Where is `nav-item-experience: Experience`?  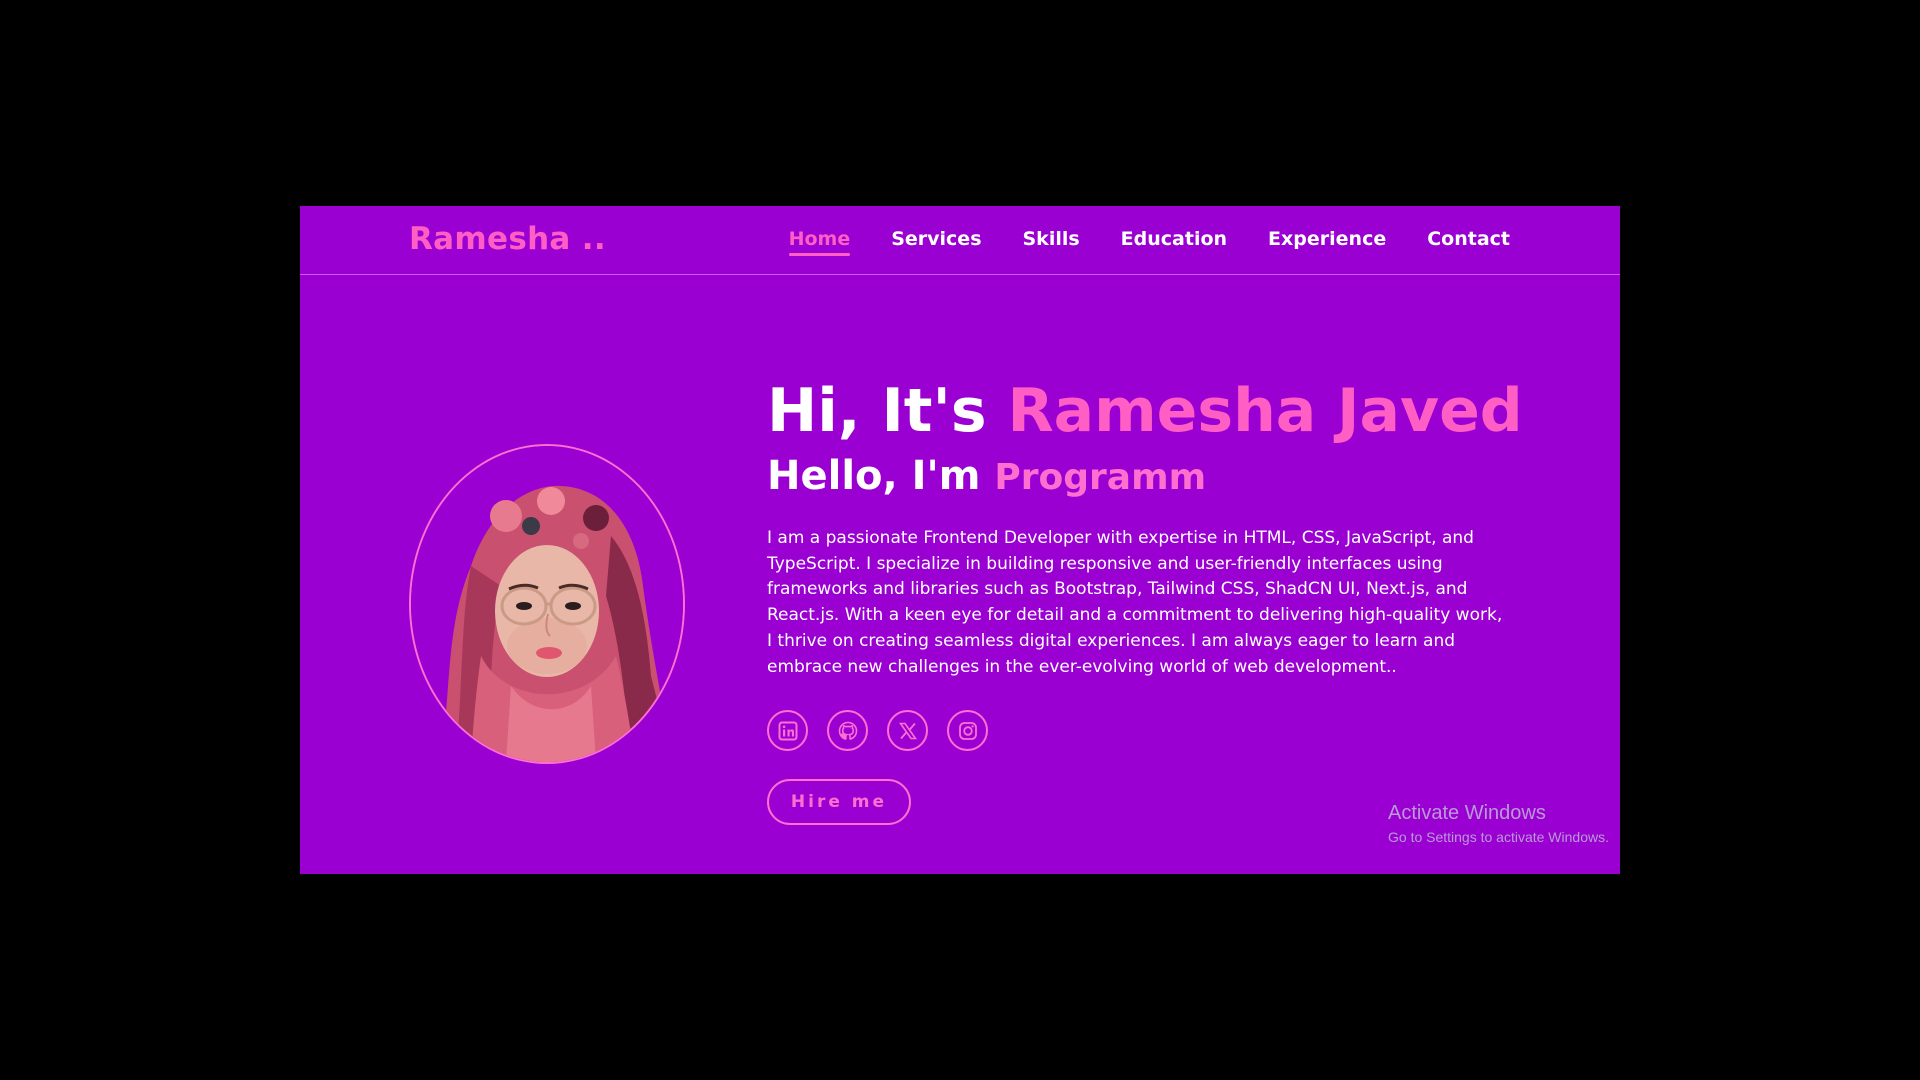
nav-item-experience: Experience is located at coordinates (1327, 241).